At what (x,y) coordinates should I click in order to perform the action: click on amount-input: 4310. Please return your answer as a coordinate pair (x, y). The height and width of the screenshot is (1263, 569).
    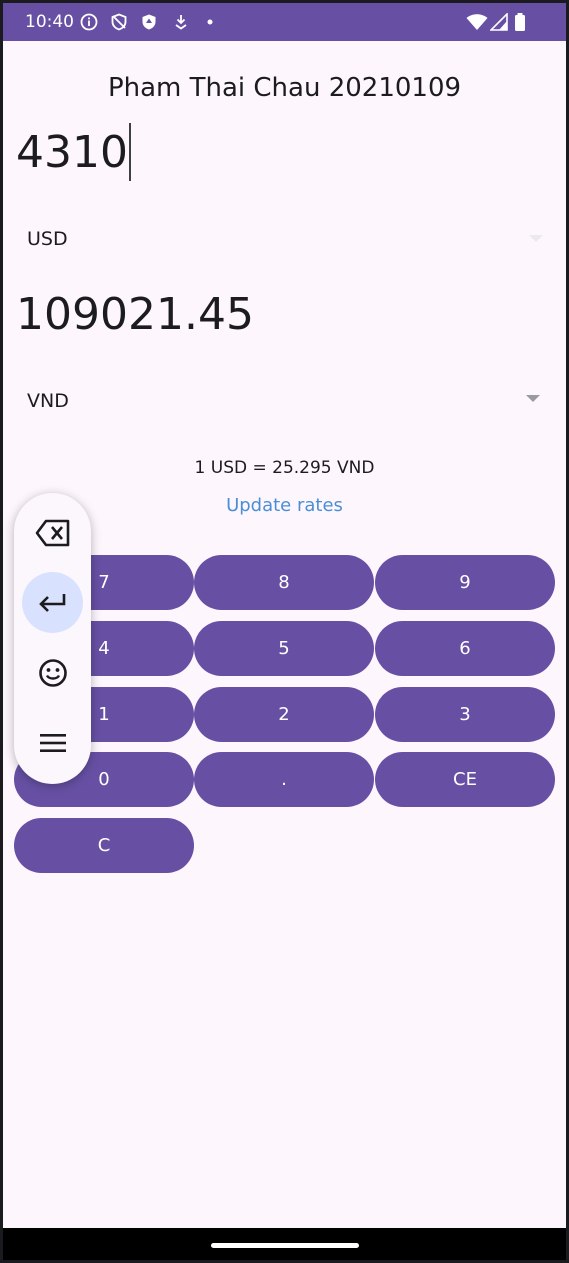
    Looking at the image, I should click on (73, 152).